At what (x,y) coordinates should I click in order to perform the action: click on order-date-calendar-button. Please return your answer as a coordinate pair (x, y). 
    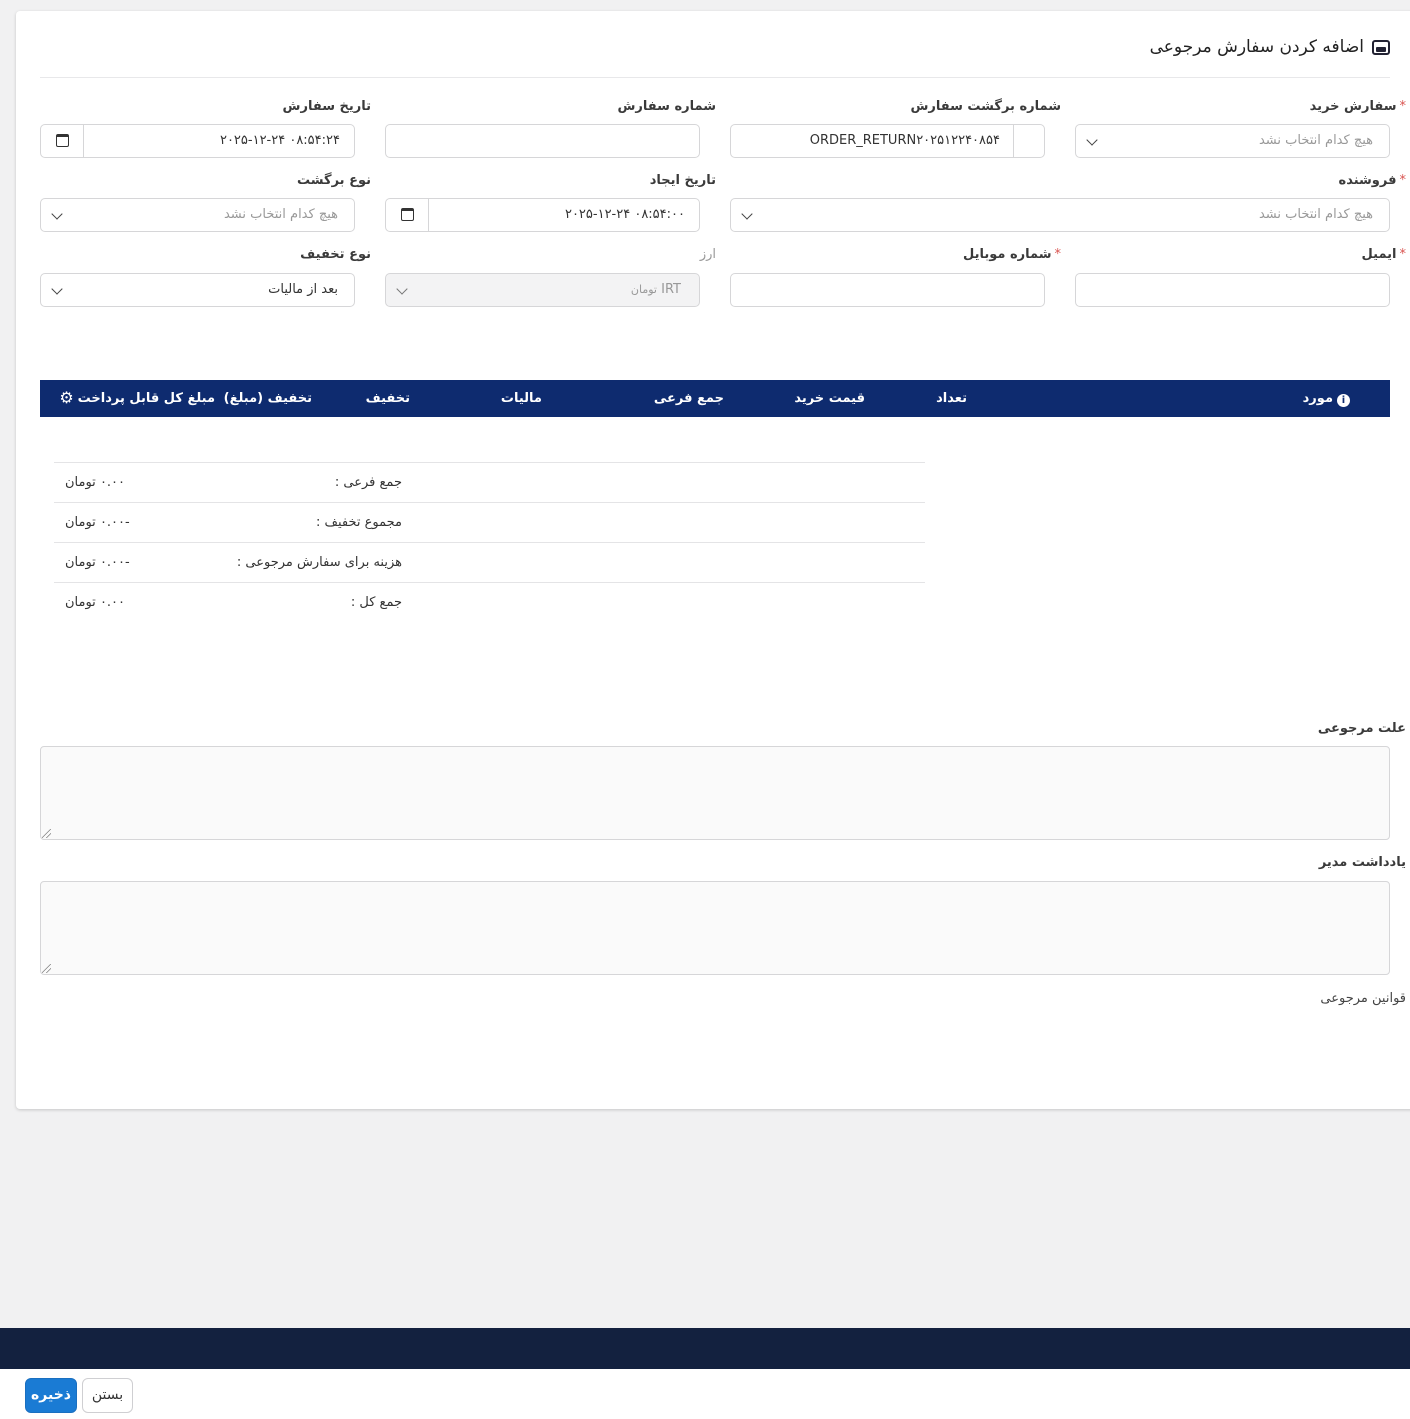
    Looking at the image, I should click on (62, 141).